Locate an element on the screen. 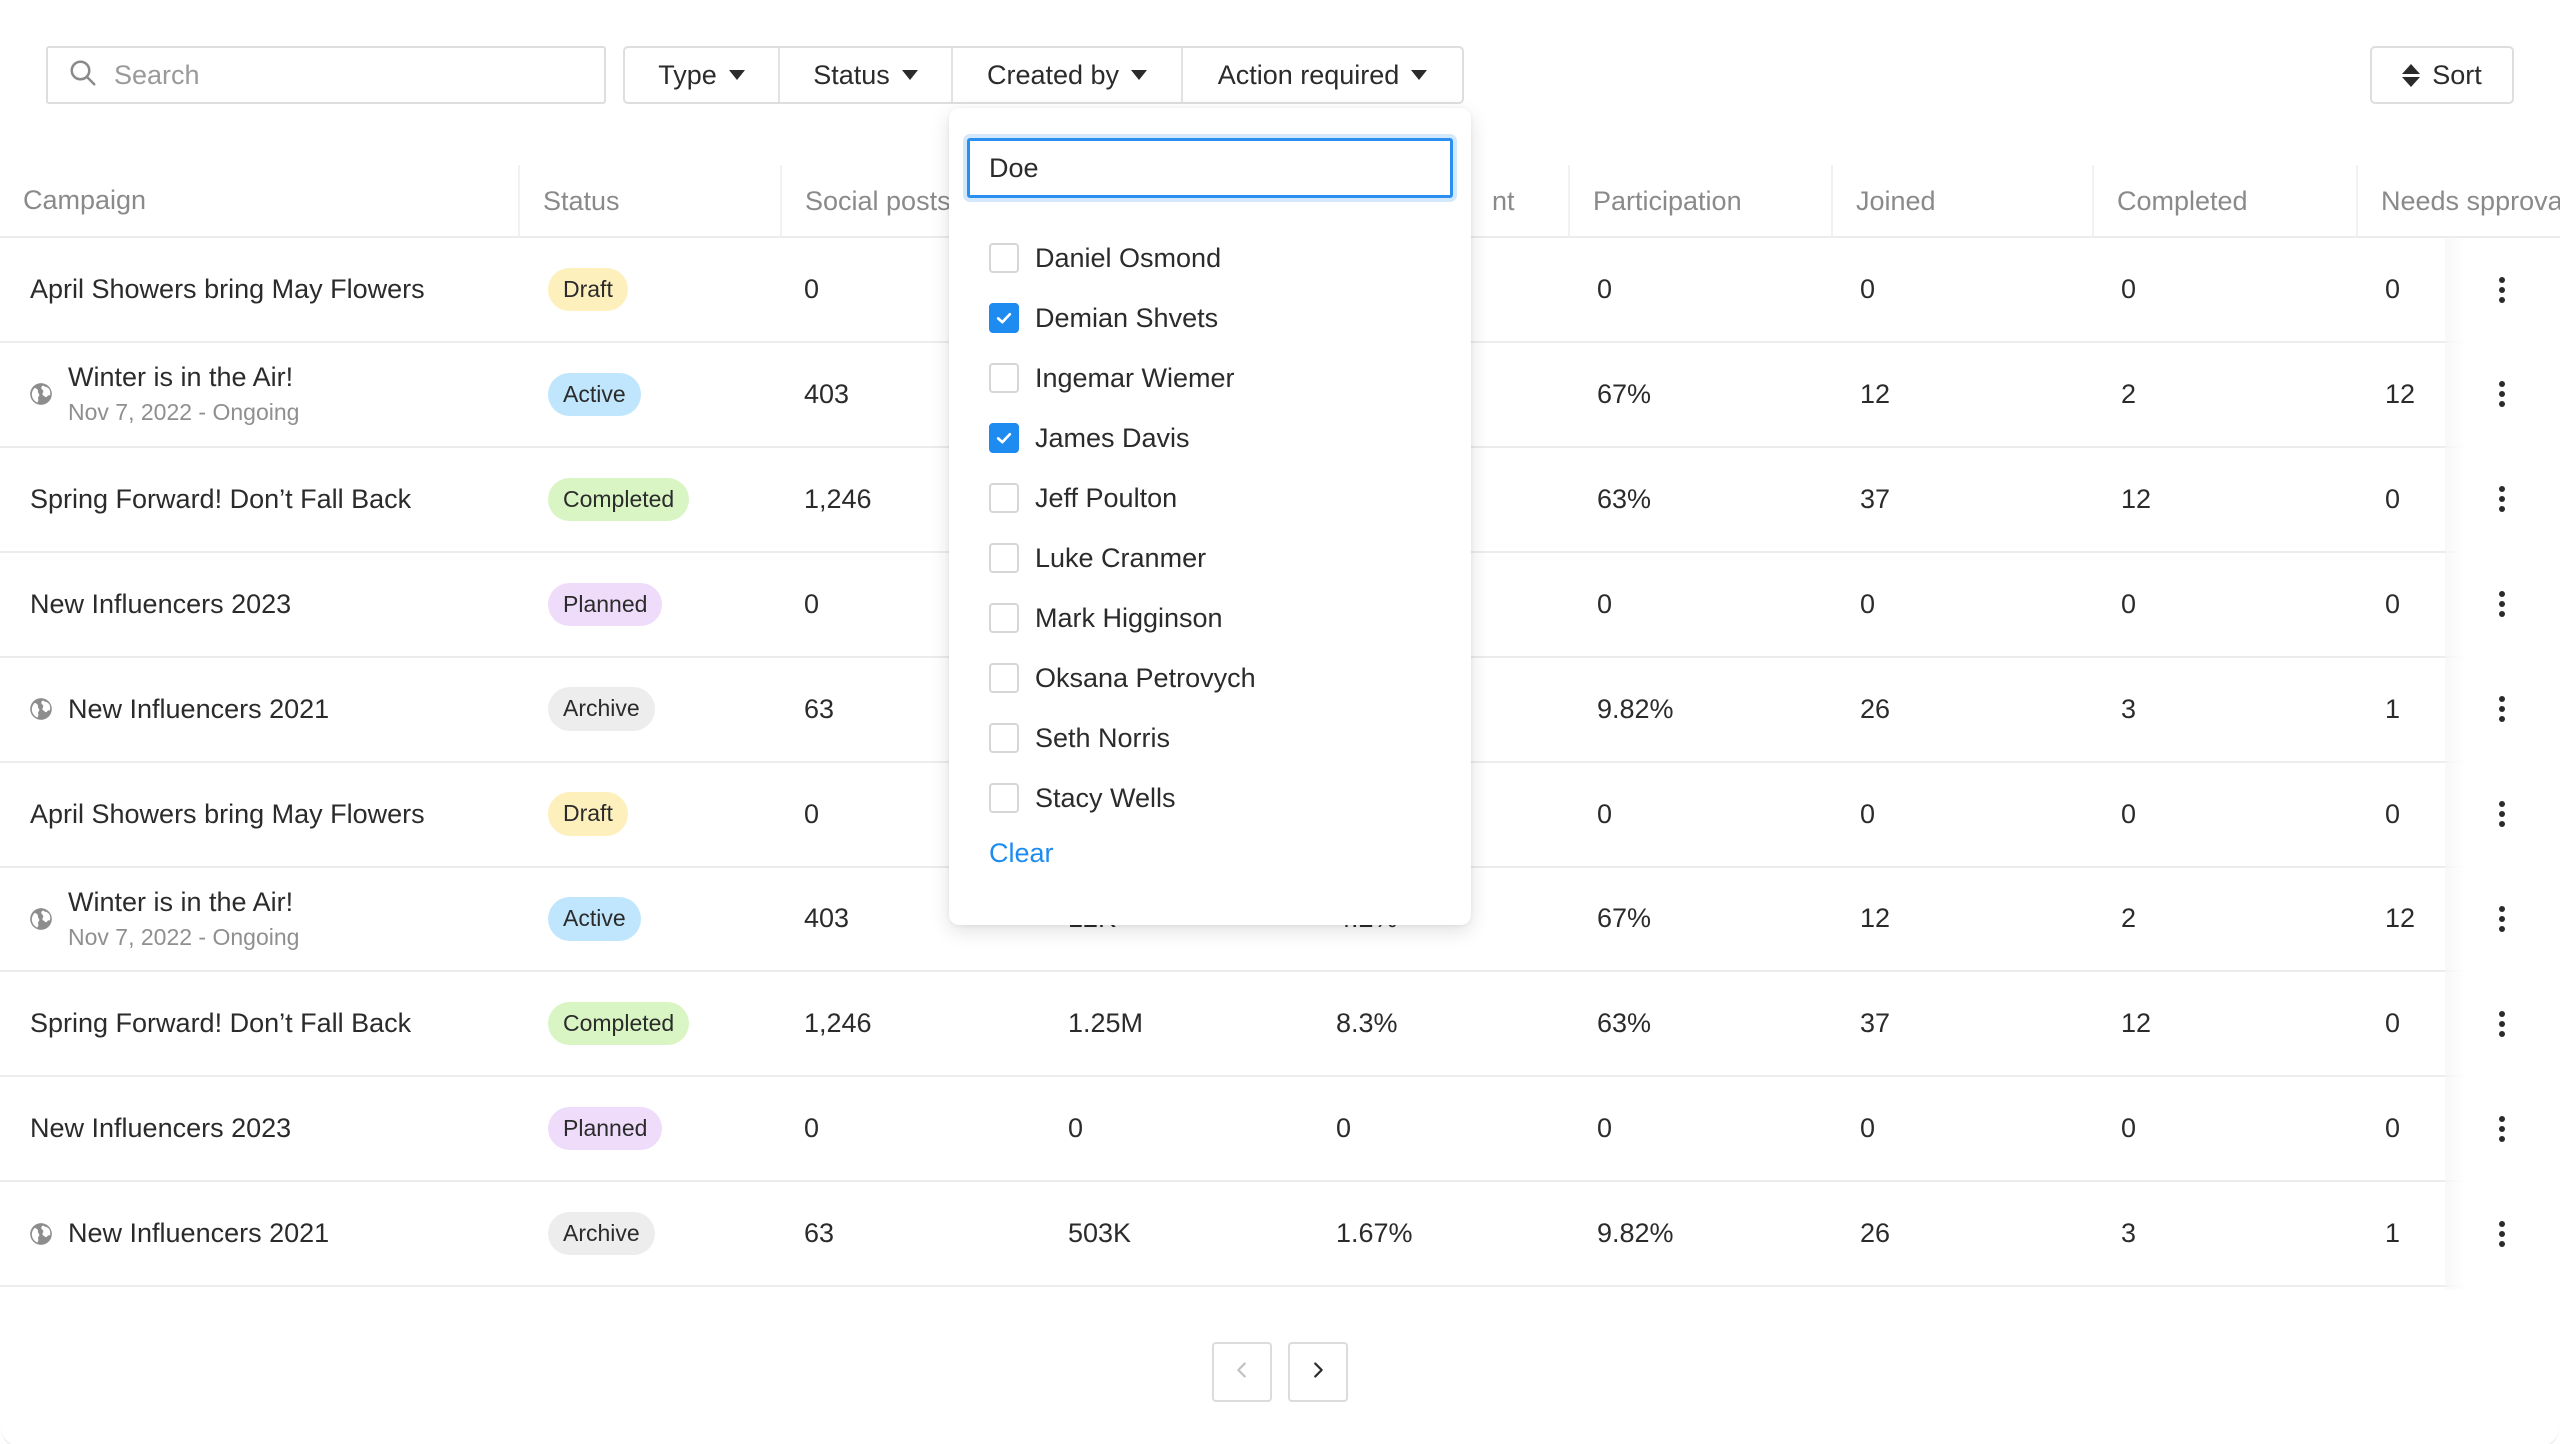 This screenshot has height=1444, width=2560. caret-down-icon is located at coordinates (1419, 75).